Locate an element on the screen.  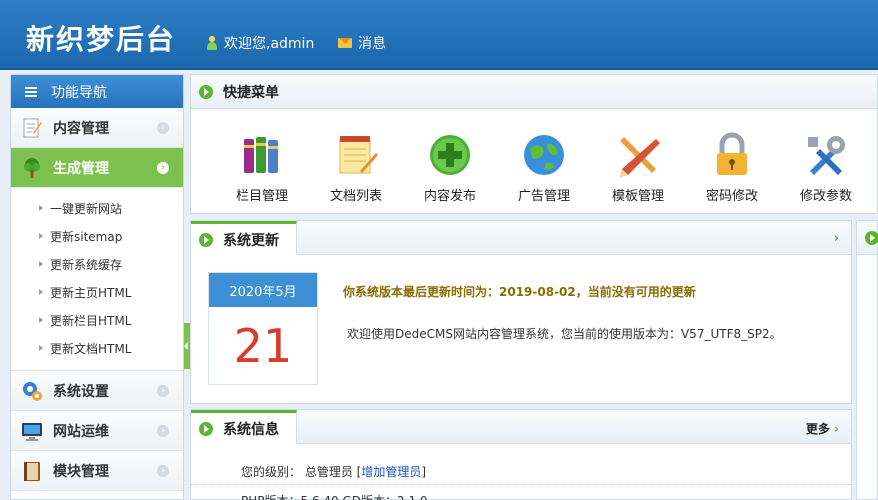
sidebar-item-modules: 模块管理 › is located at coordinates (97, 471).